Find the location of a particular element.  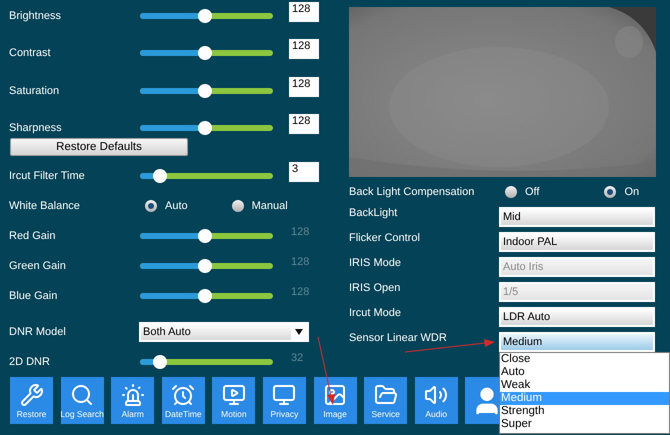

siren-icon is located at coordinates (132, 394).